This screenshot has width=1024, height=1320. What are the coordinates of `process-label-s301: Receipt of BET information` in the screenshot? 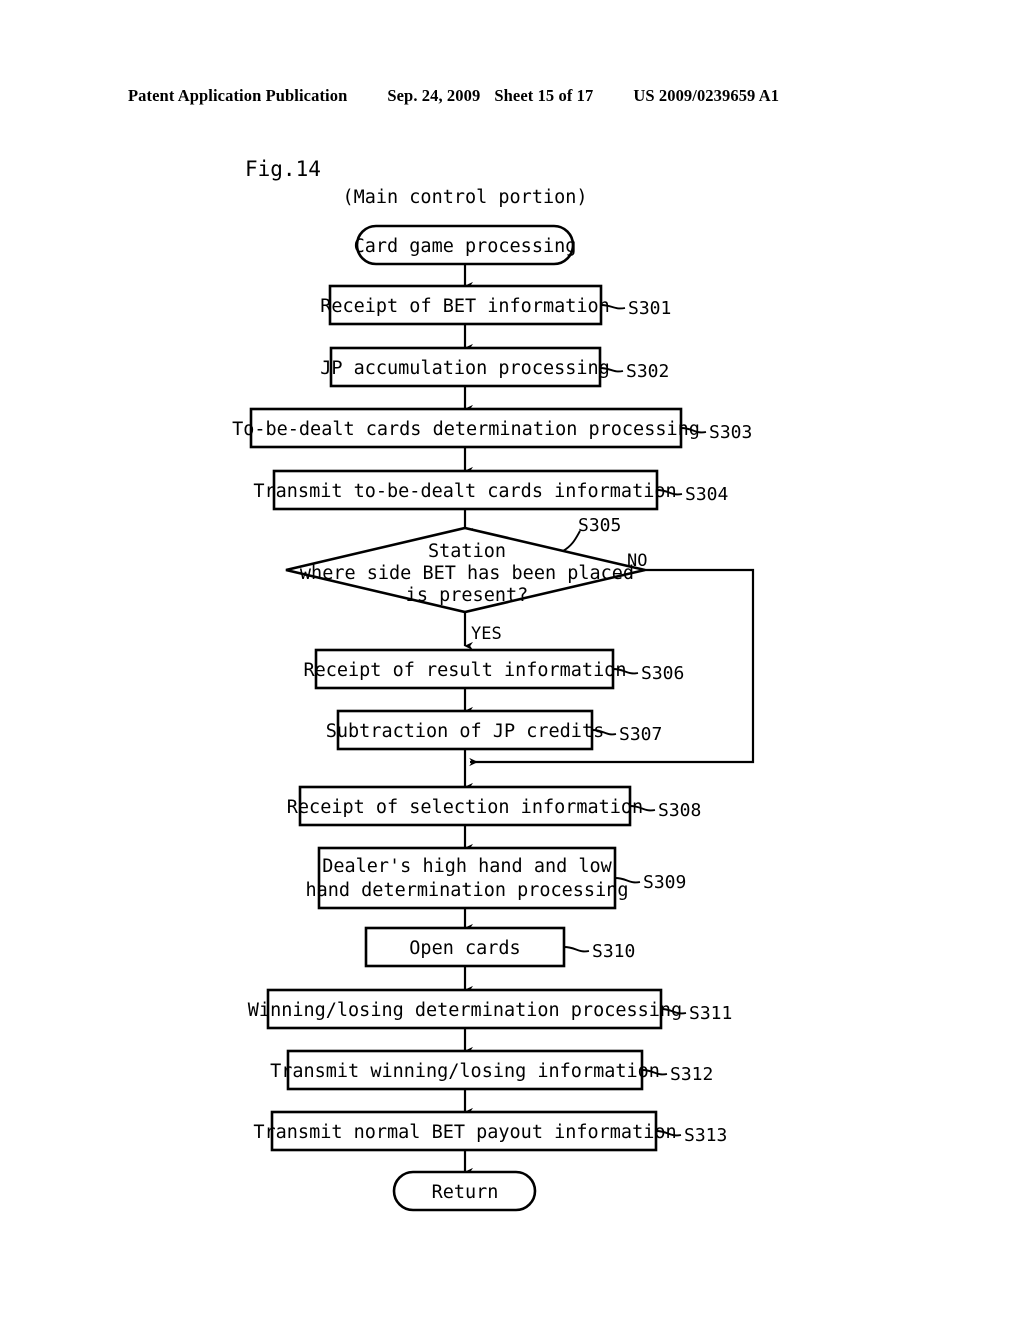 It's located at (465, 306).